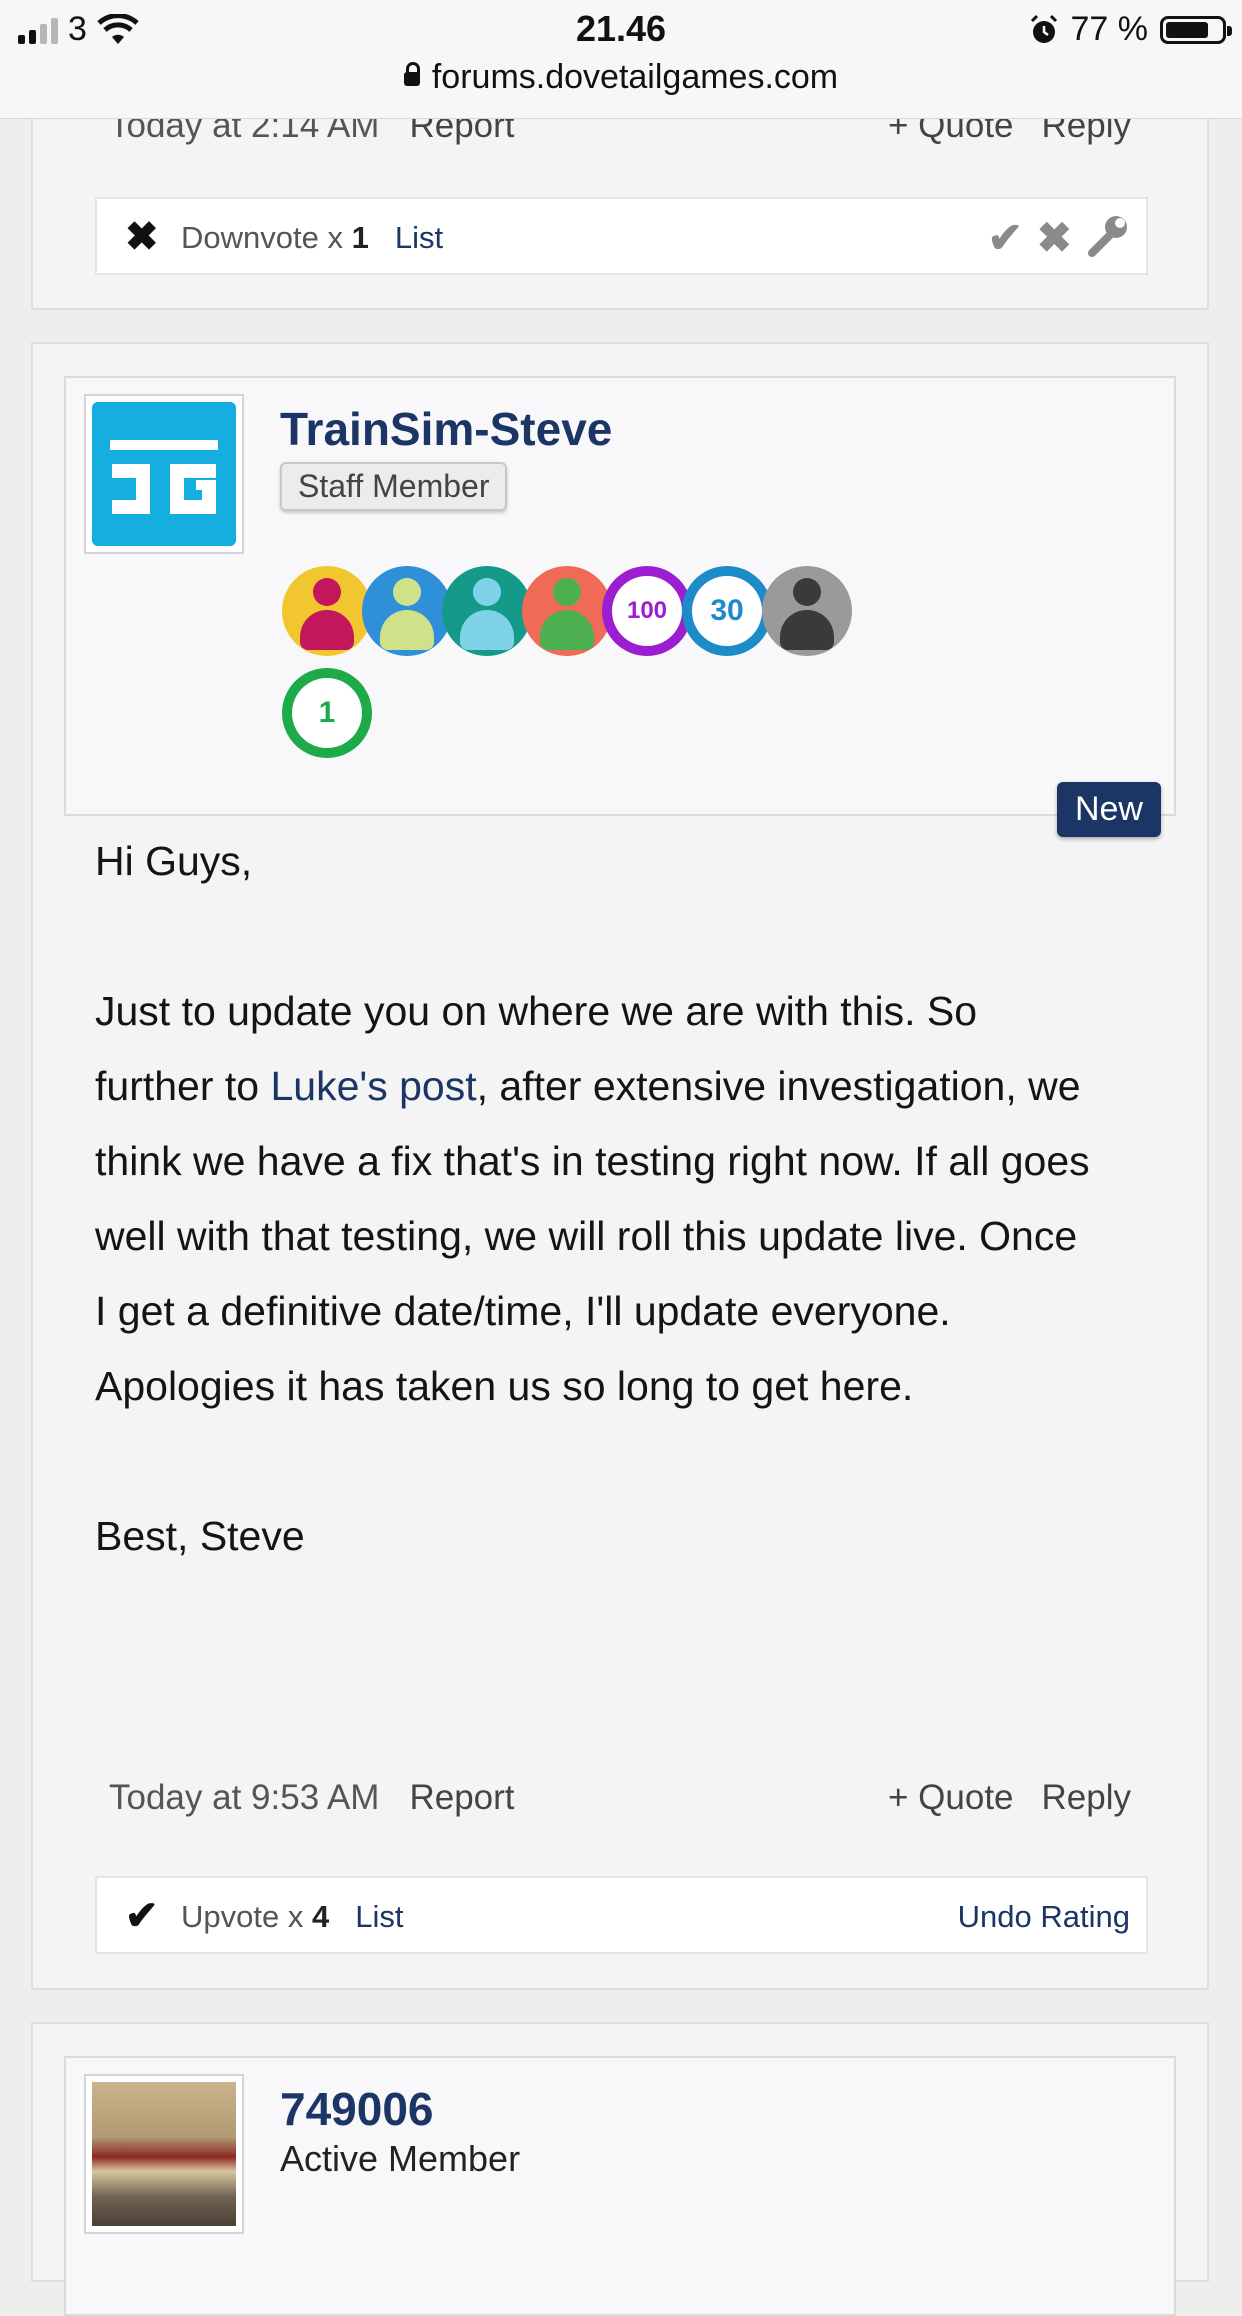 This screenshot has height=2316, width=1242. What do you see at coordinates (1196, 29) in the screenshot?
I see `battery-icon` at bounding box center [1196, 29].